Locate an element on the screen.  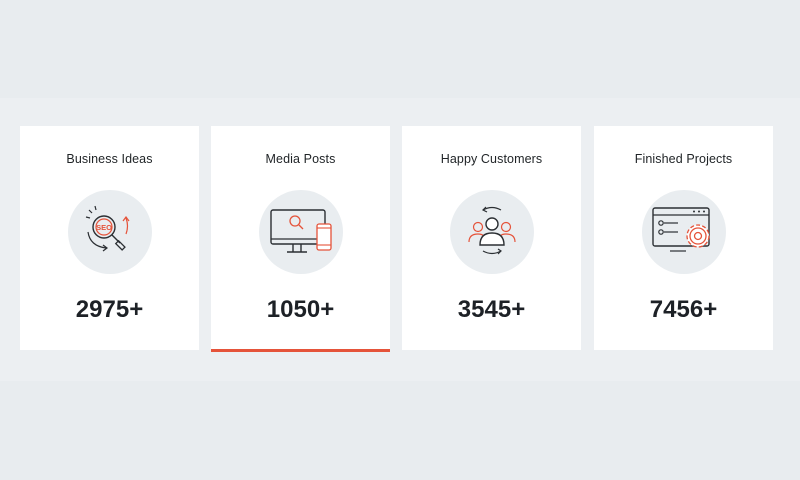
stat-card-media-posts: Media Posts 1050+ is located at coordinates (300, 239).